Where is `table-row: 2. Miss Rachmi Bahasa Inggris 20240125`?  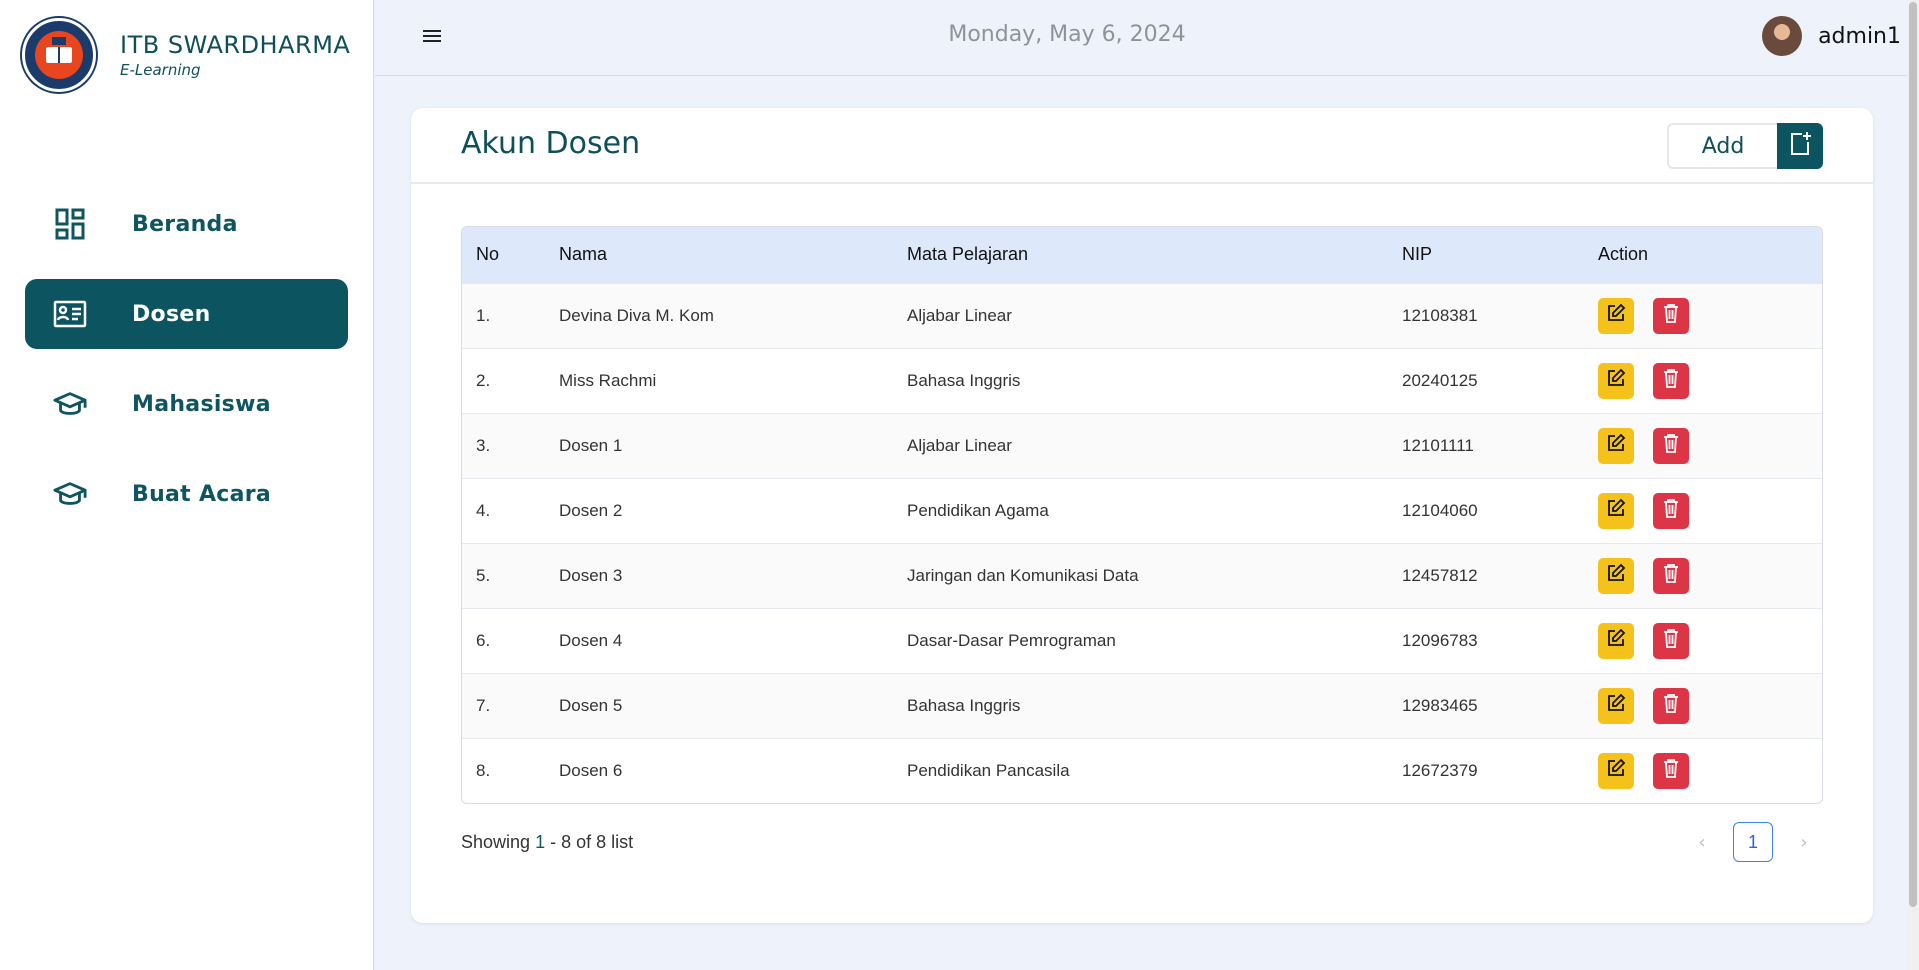 table-row: 2. Miss Rachmi Bahasa Inggris 20240125 is located at coordinates (1142, 380).